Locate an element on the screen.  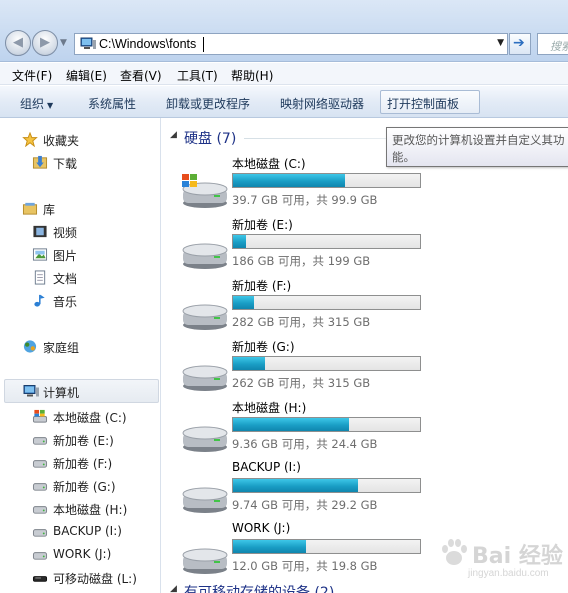
drive-tile-e: 新加卷 (E:) 186 GB 可用，共 199 GB is located at coordinates (365, 246).